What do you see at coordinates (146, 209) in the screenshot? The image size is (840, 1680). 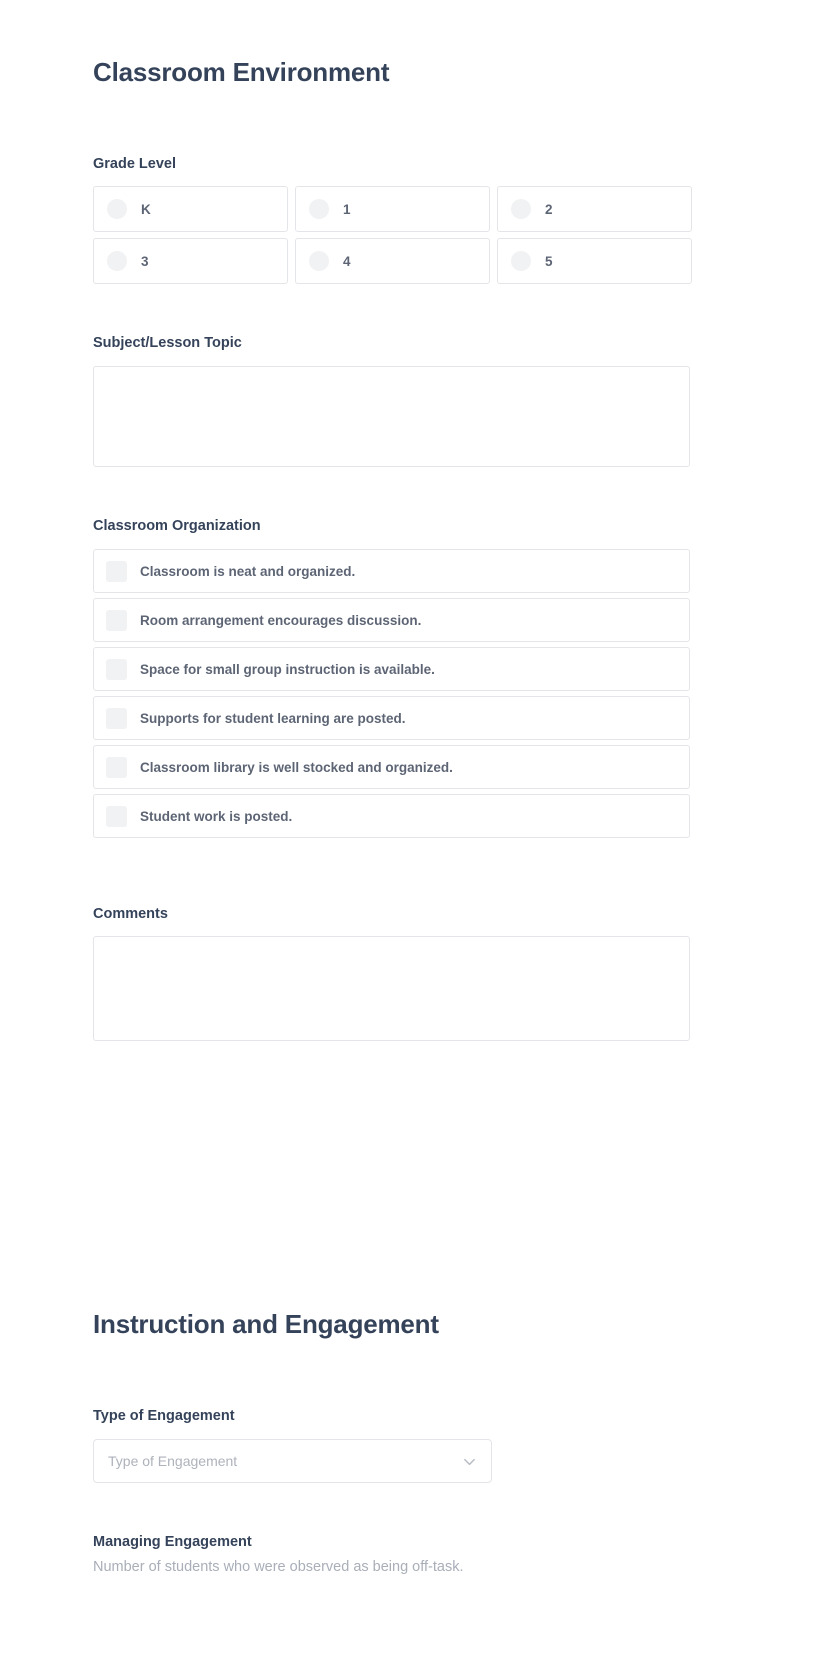 I see `radio-label: K` at bounding box center [146, 209].